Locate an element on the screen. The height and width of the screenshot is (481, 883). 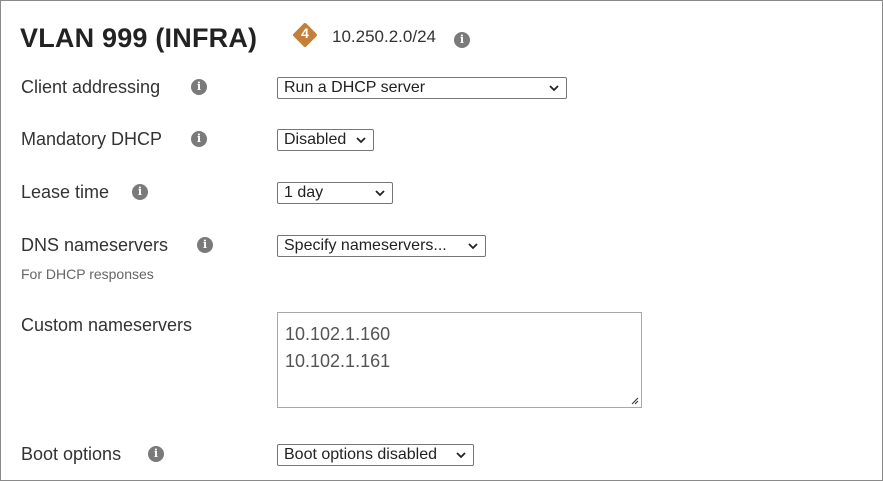
lease-time-label: Lease time is located at coordinates (65, 192).